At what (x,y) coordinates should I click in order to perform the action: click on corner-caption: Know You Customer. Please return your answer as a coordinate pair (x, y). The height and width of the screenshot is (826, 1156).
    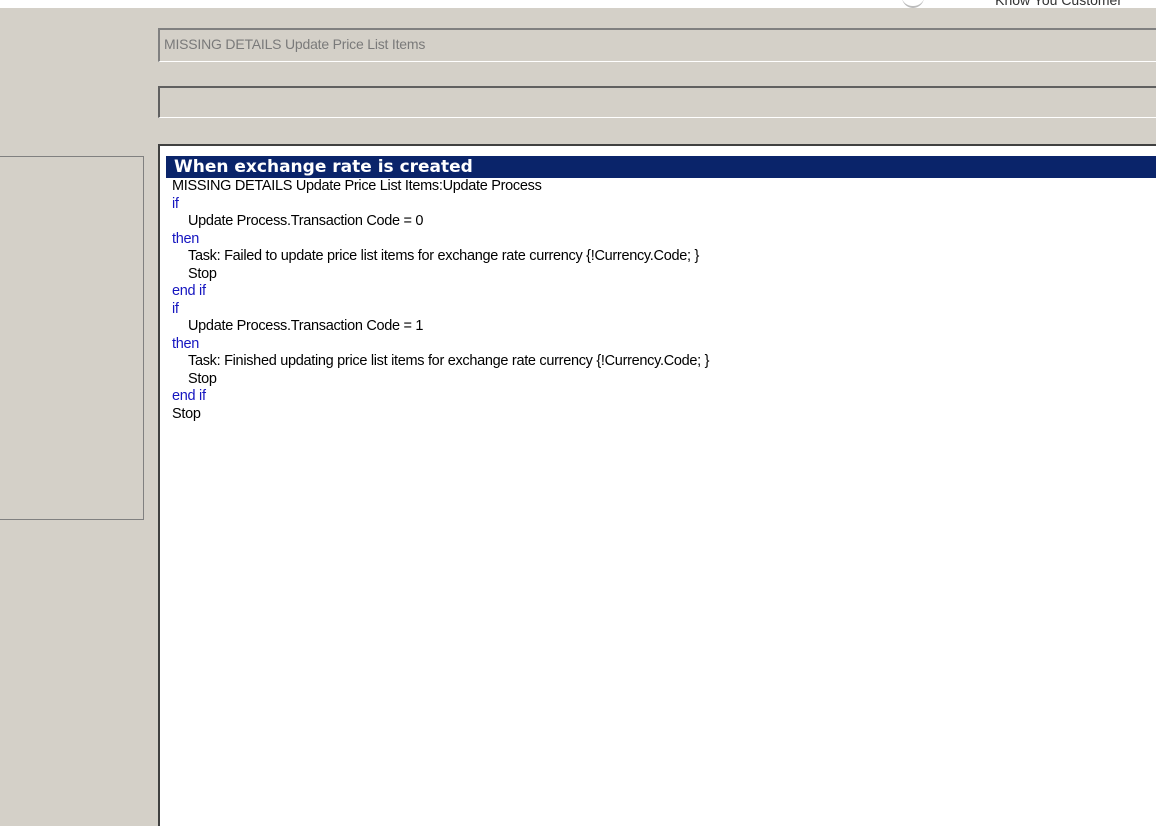
    Looking at the image, I should click on (1058, 4).